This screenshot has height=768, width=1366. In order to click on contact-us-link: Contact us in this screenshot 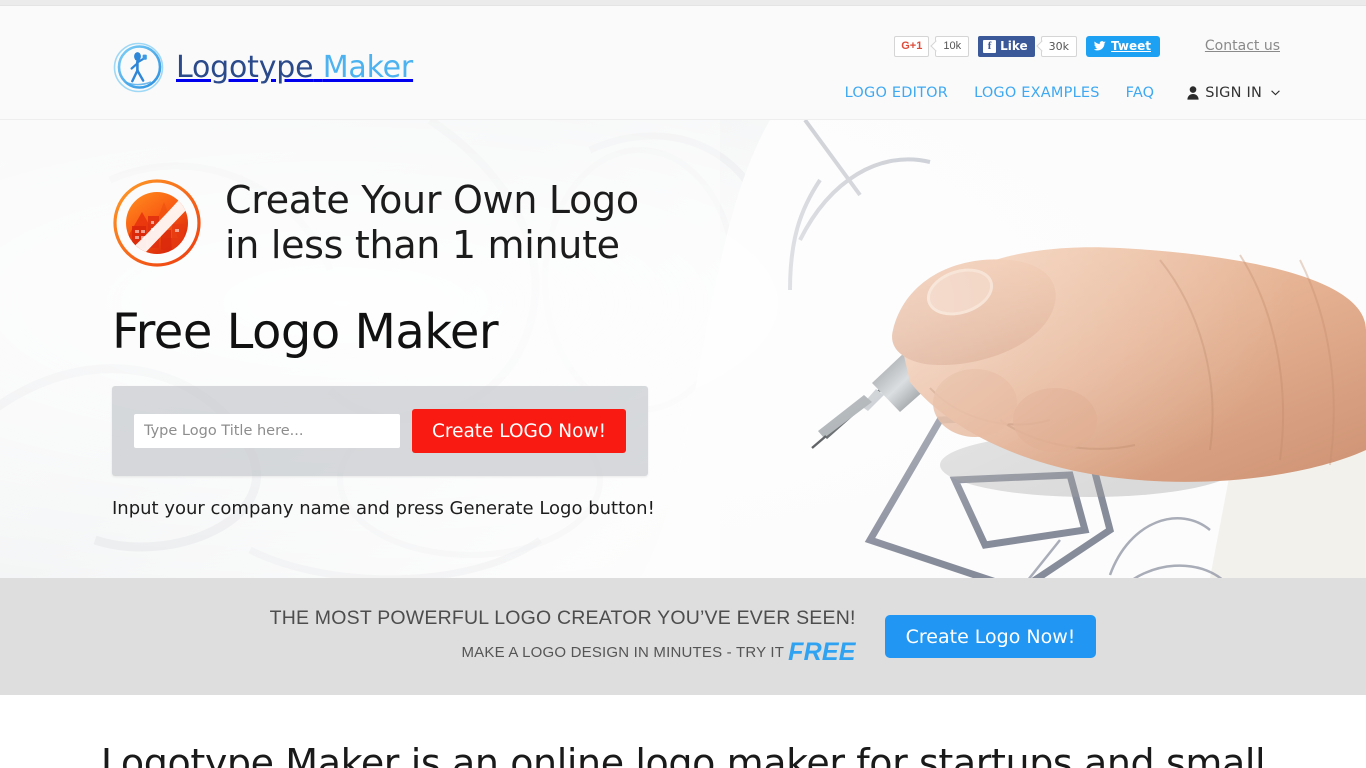, I will do `click(1242, 46)`.